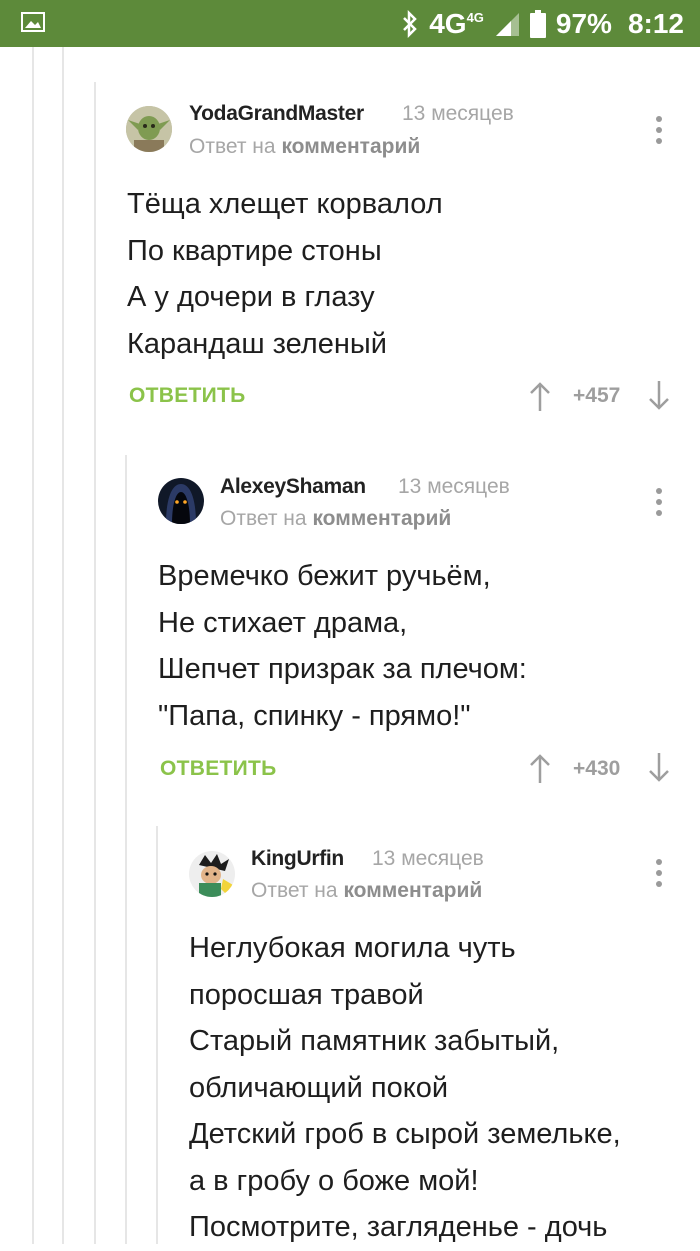 The width and height of the screenshot is (700, 1251). What do you see at coordinates (350, 23) in the screenshot?
I see `status-bar: 4G 4G 97% 8:12` at bounding box center [350, 23].